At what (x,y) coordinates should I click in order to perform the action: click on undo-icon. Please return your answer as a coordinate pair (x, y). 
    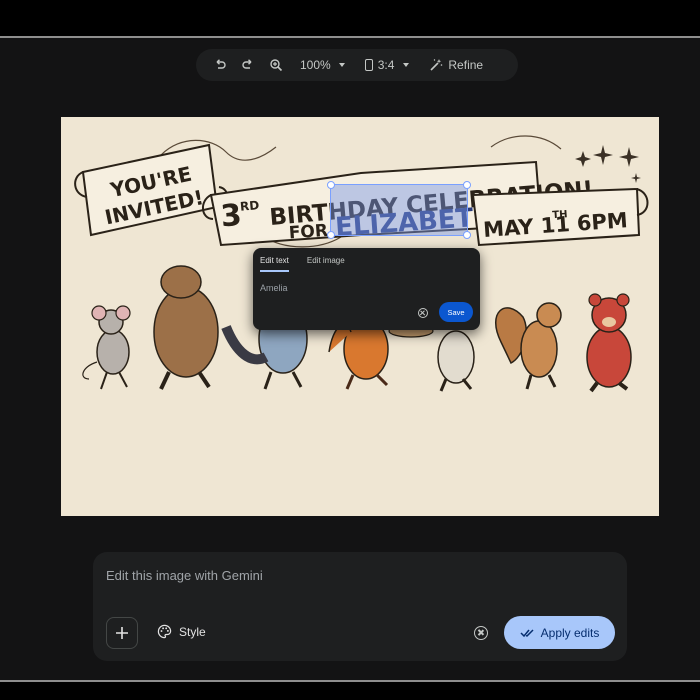
    Looking at the image, I should click on (221, 64).